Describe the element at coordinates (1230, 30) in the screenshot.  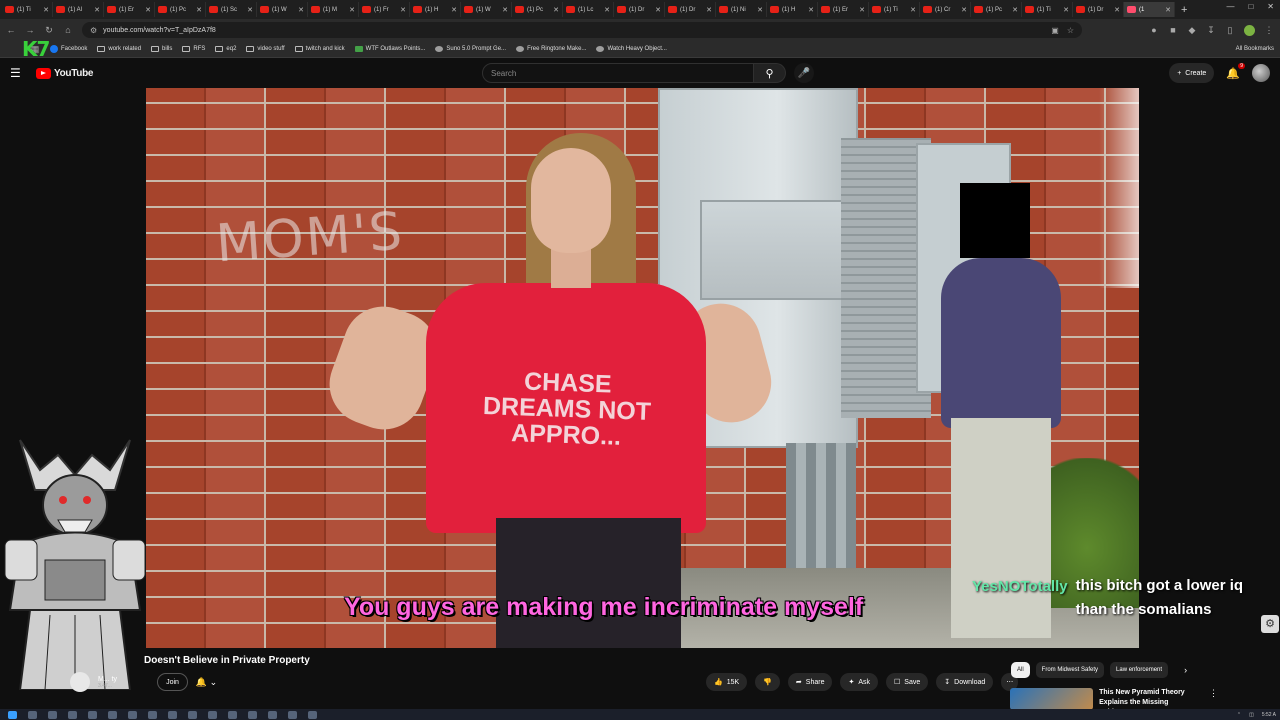
I see `sidepanel-icon: ▯` at that location.